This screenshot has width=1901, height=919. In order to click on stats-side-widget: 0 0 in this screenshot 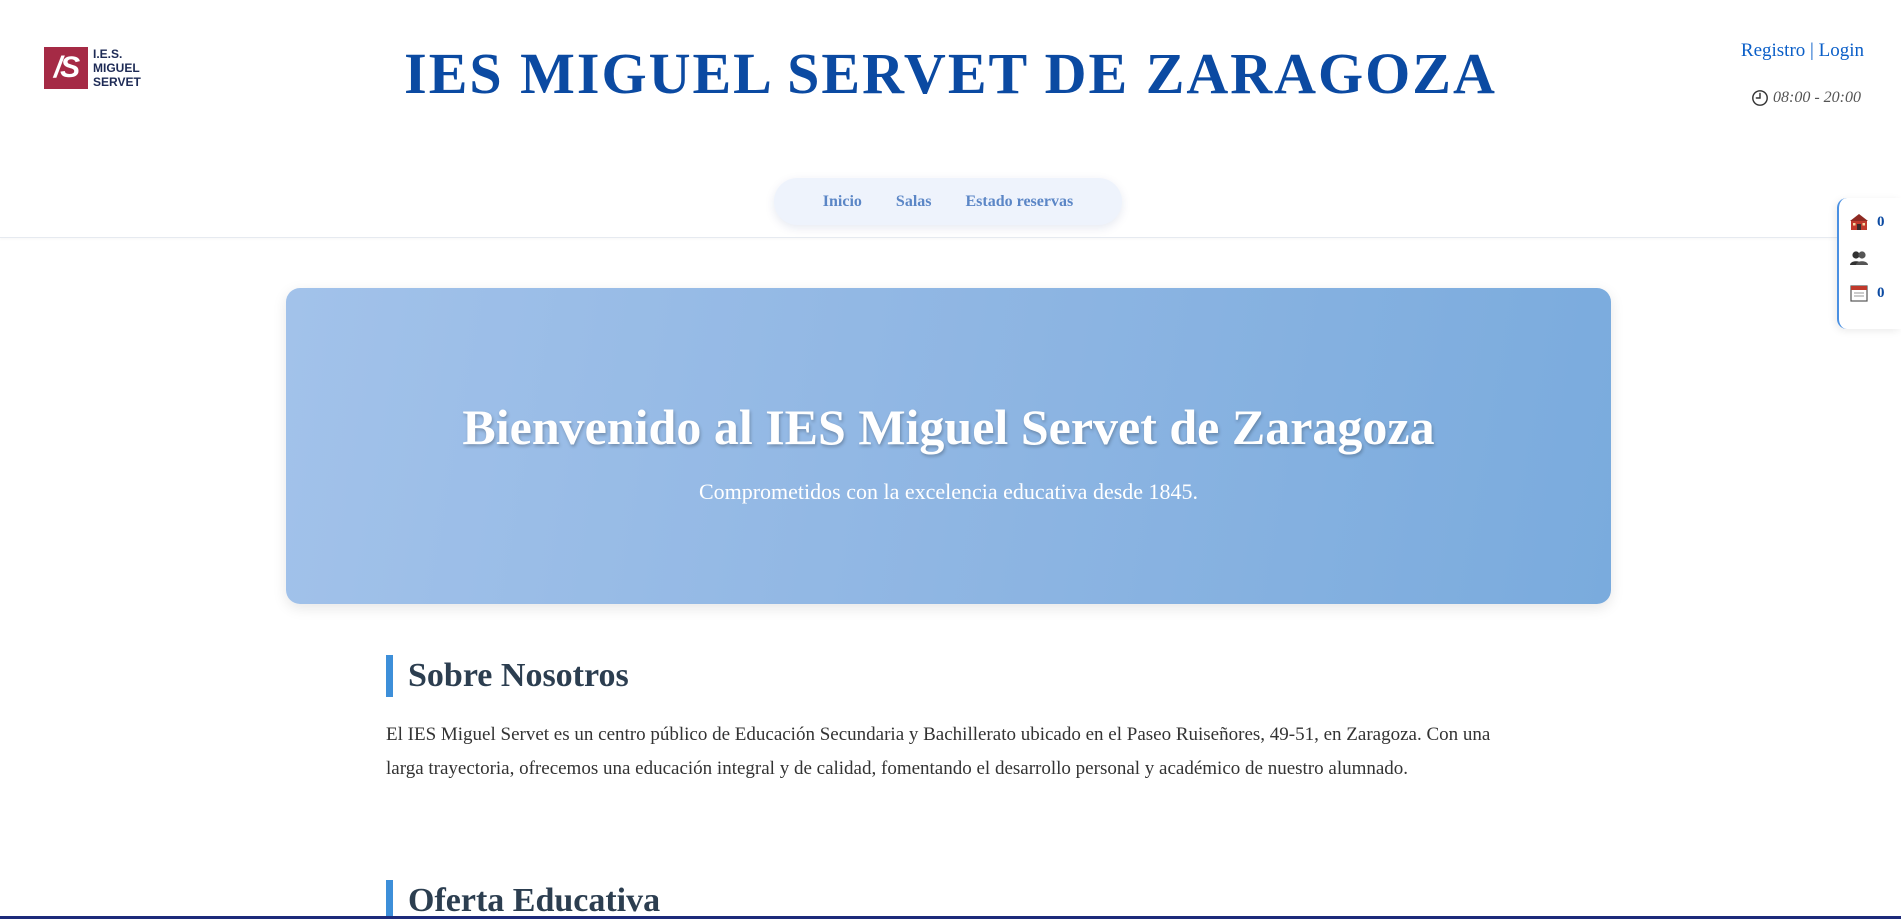, I will do `click(1869, 263)`.